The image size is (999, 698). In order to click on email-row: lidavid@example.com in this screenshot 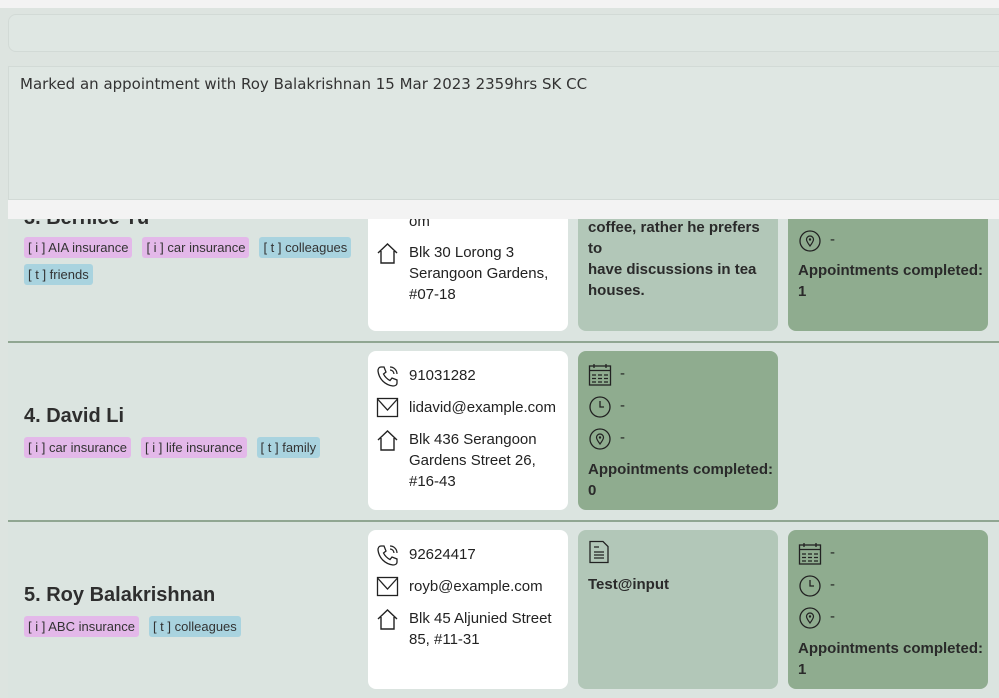, I will do `click(466, 407)`.